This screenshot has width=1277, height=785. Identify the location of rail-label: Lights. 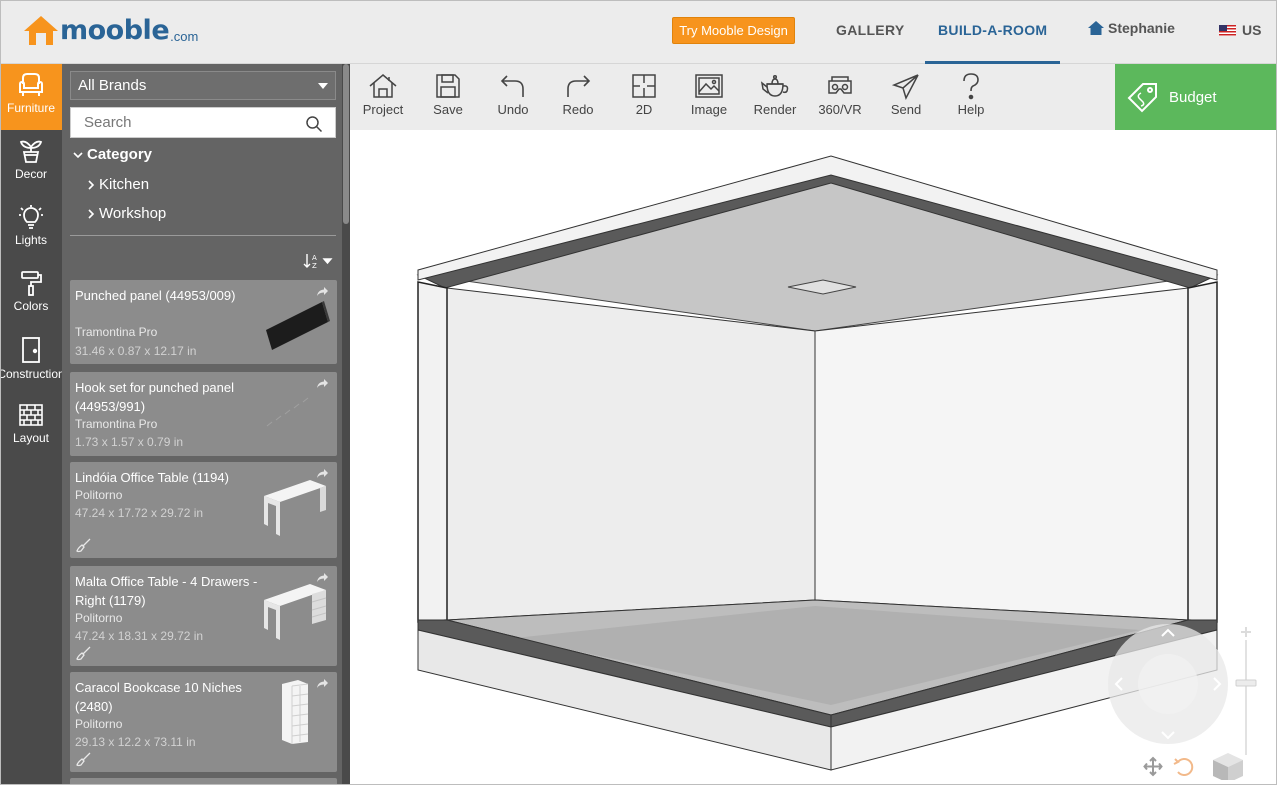
(31, 240).